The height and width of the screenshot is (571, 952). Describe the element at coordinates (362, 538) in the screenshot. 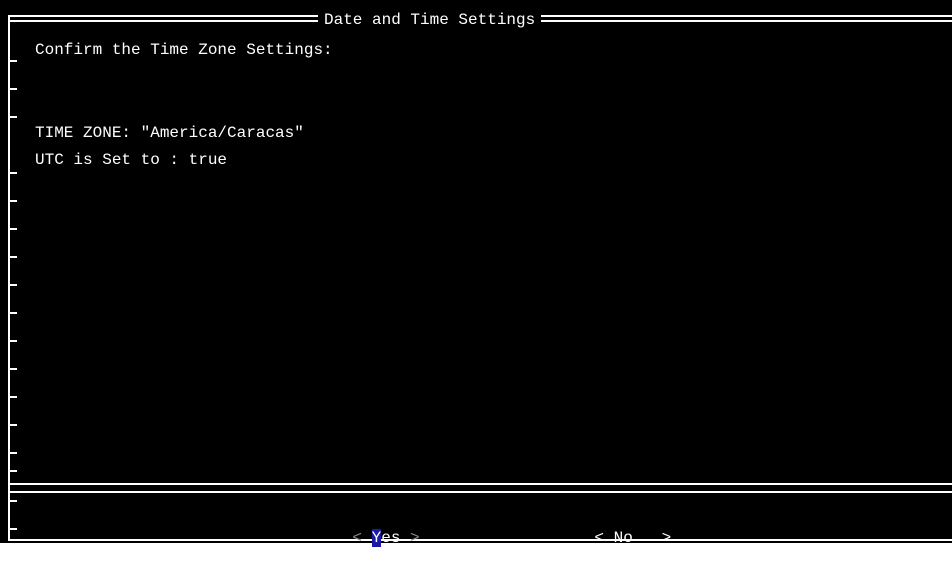

I see `yes-button-open-bracket: <` at that location.